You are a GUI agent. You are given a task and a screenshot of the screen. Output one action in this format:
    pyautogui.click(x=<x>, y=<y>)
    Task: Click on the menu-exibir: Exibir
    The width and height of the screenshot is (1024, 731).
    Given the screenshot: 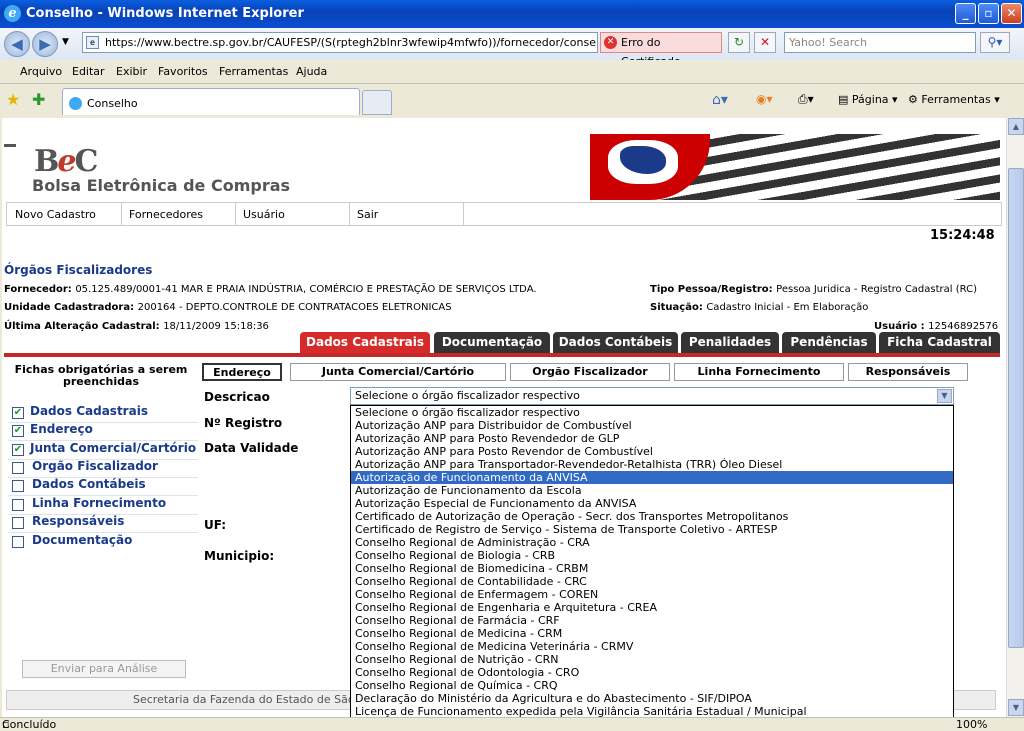 What is the action you would take?
    pyautogui.click(x=131, y=71)
    